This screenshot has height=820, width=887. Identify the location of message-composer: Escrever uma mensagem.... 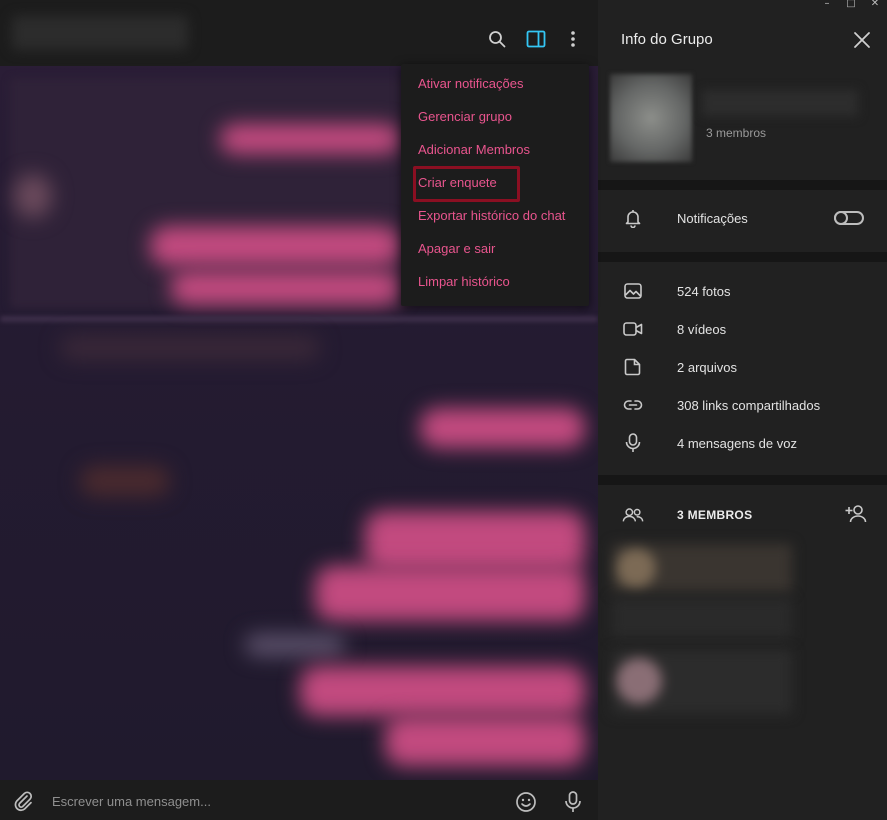
(299, 800).